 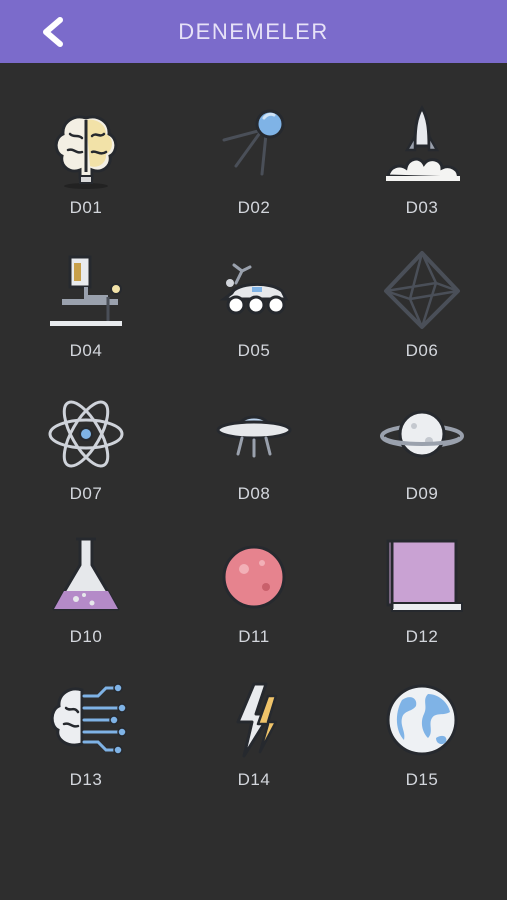 What do you see at coordinates (422, 720) in the screenshot?
I see `earth-globe-icon` at bounding box center [422, 720].